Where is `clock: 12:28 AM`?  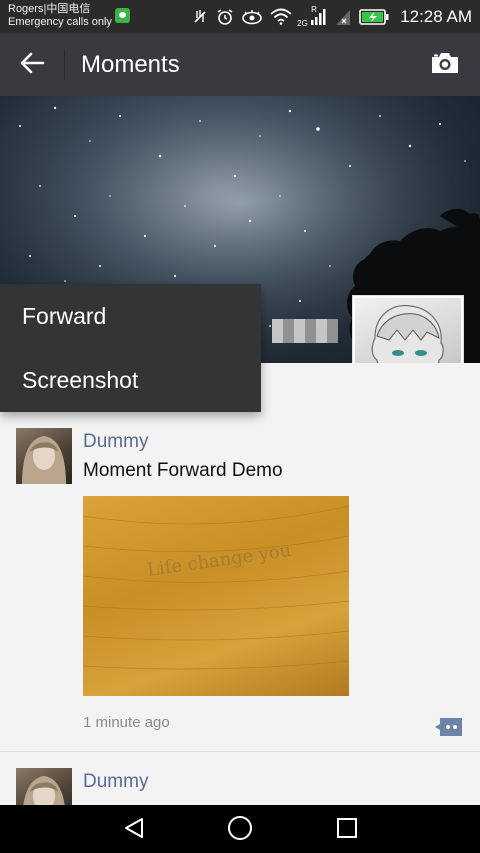 clock: 12:28 AM is located at coordinates (436, 16).